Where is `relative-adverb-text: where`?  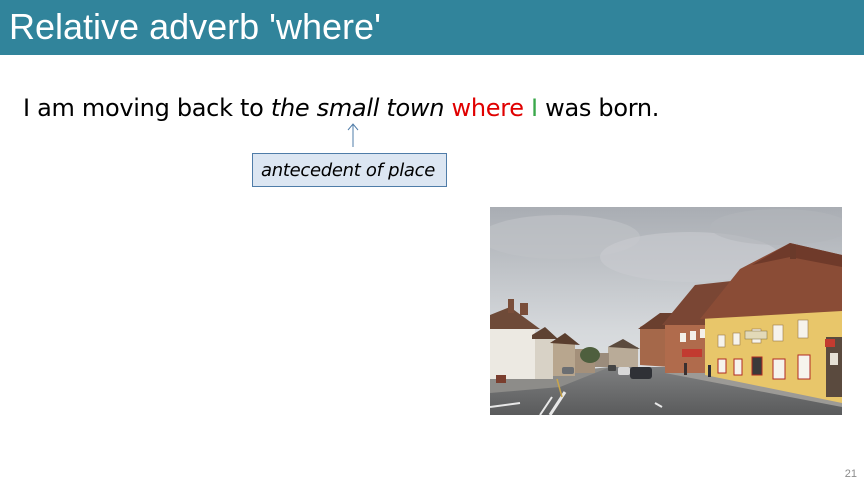
relative-adverb-text: where is located at coordinates (487, 108).